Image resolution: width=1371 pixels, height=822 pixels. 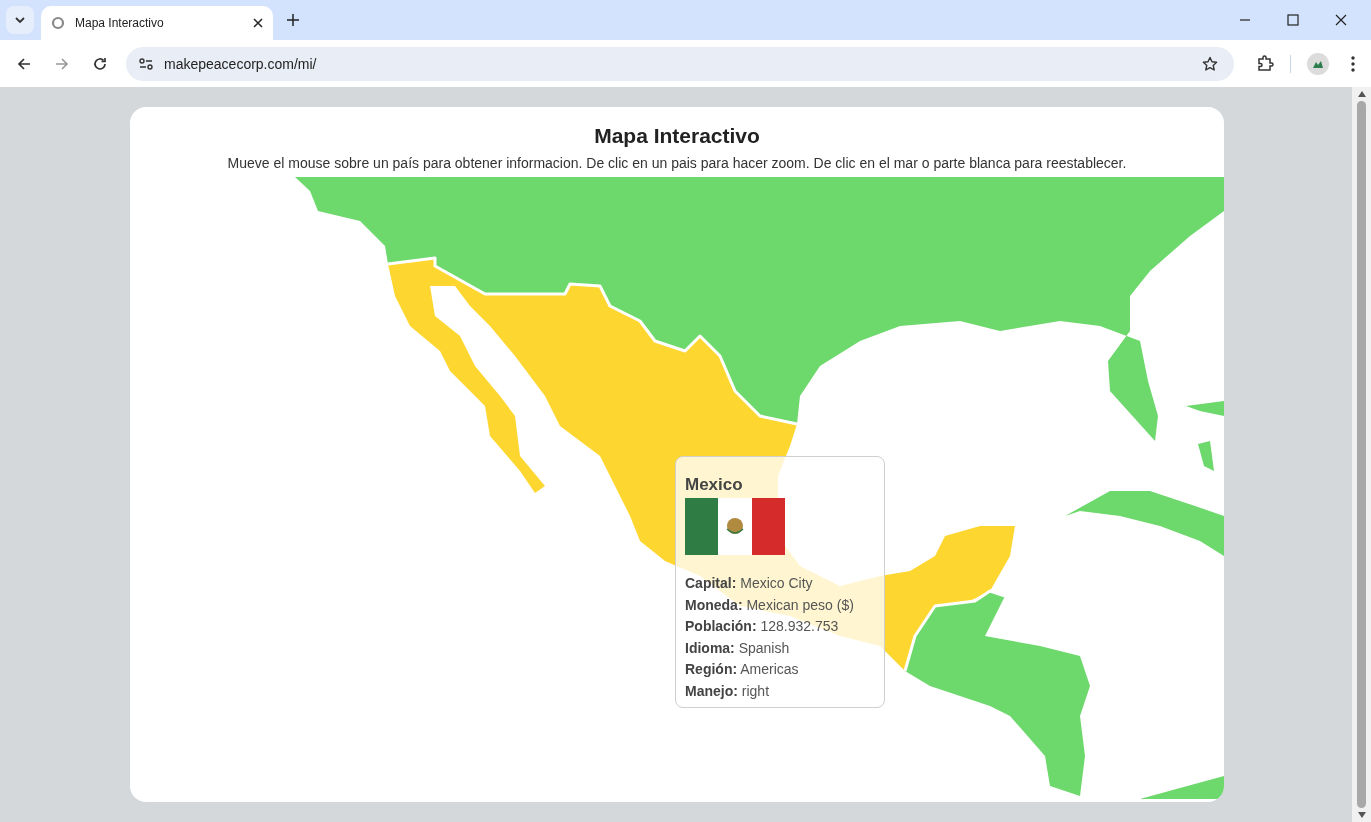 I want to click on back-icon, so click(x=24, y=63).